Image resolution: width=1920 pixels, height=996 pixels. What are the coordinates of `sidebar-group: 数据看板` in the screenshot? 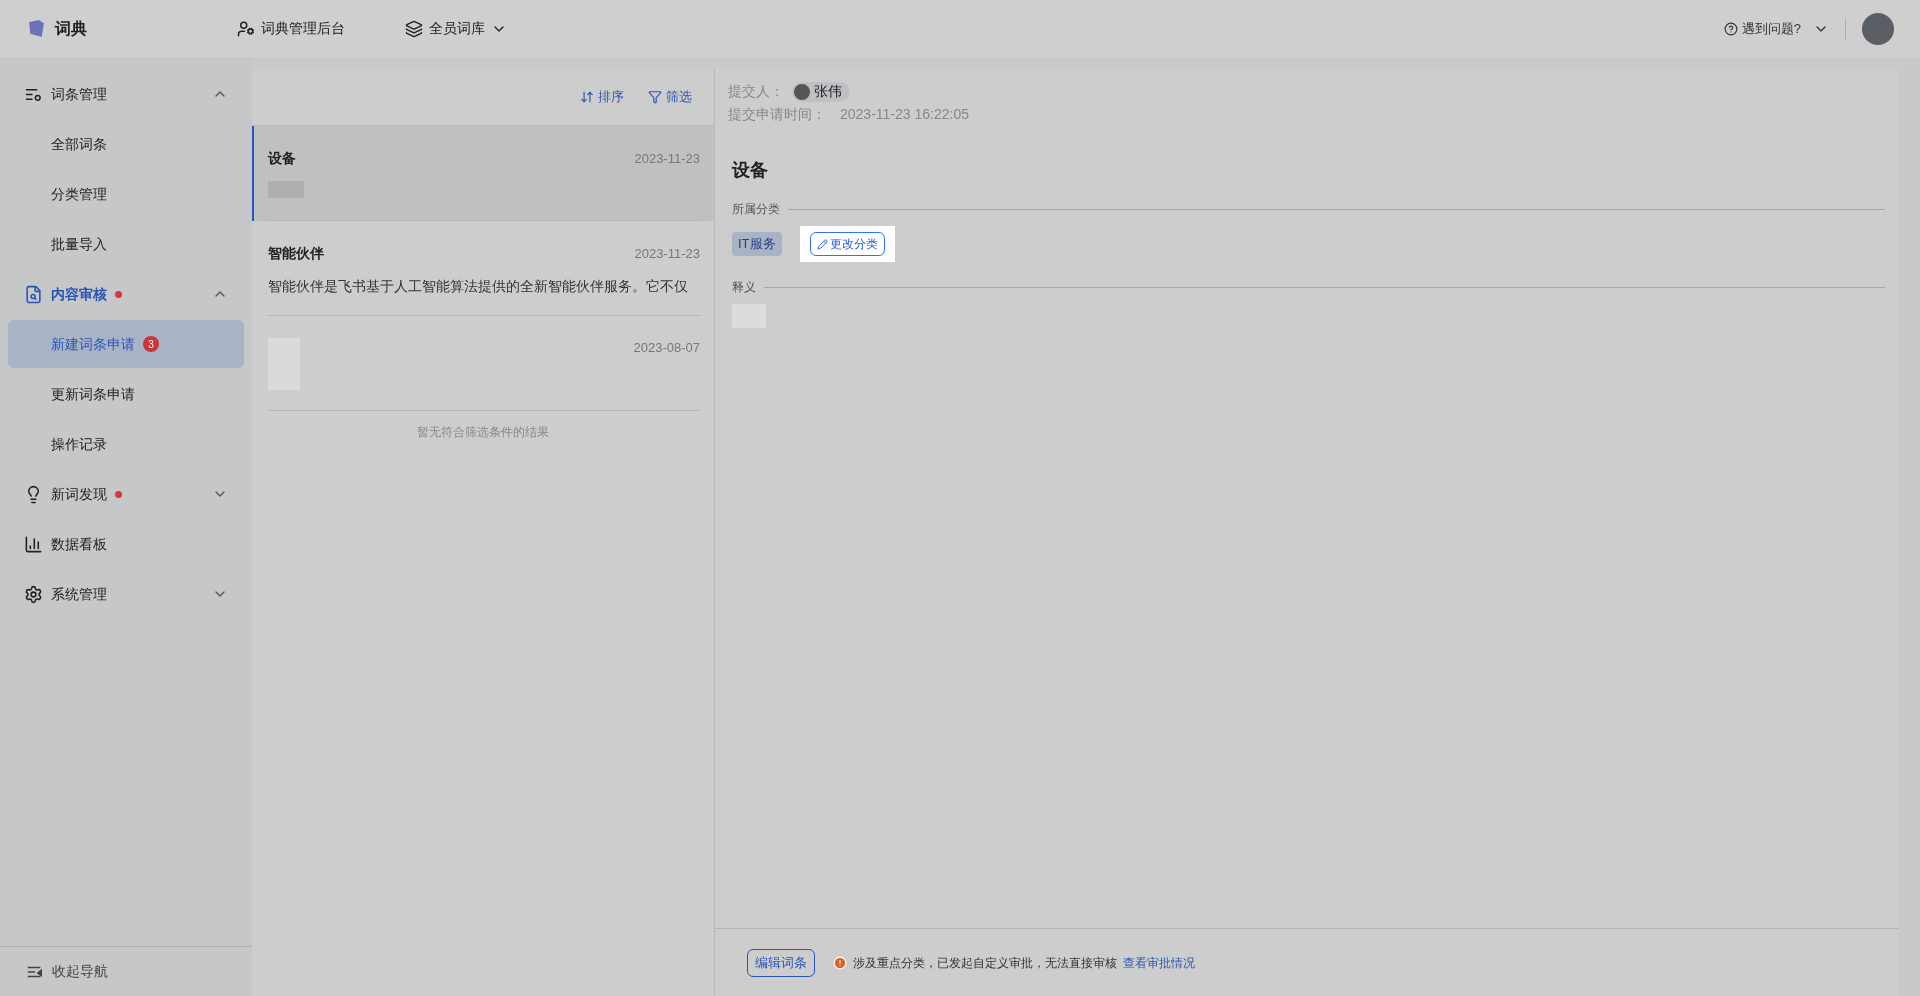 It's located at (126, 544).